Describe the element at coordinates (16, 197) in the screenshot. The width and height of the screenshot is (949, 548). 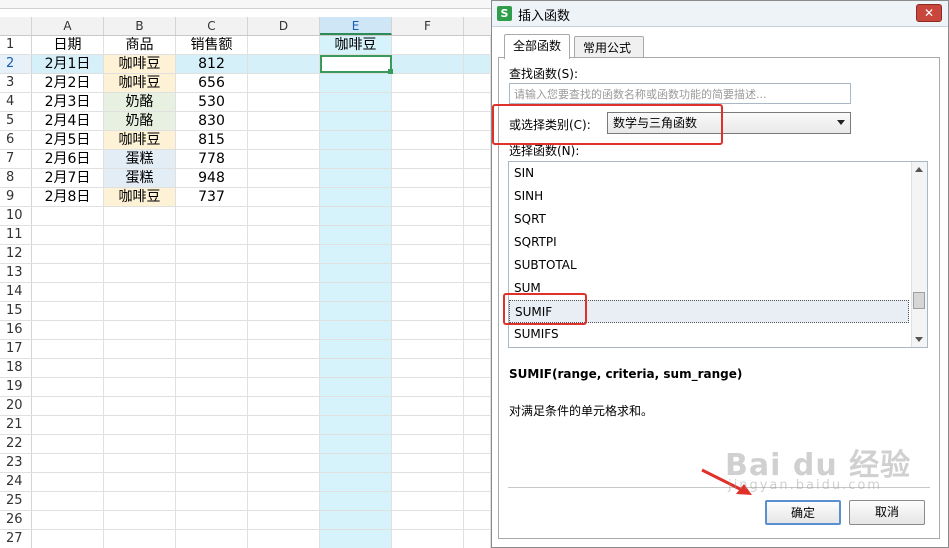
I see `row-number: 9` at that location.